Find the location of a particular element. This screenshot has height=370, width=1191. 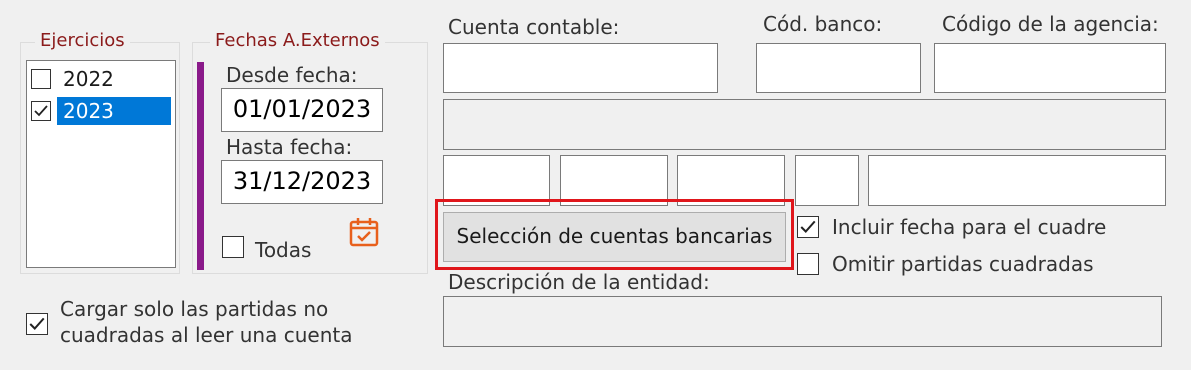

account-segment-5-input is located at coordinates (1017, 180).